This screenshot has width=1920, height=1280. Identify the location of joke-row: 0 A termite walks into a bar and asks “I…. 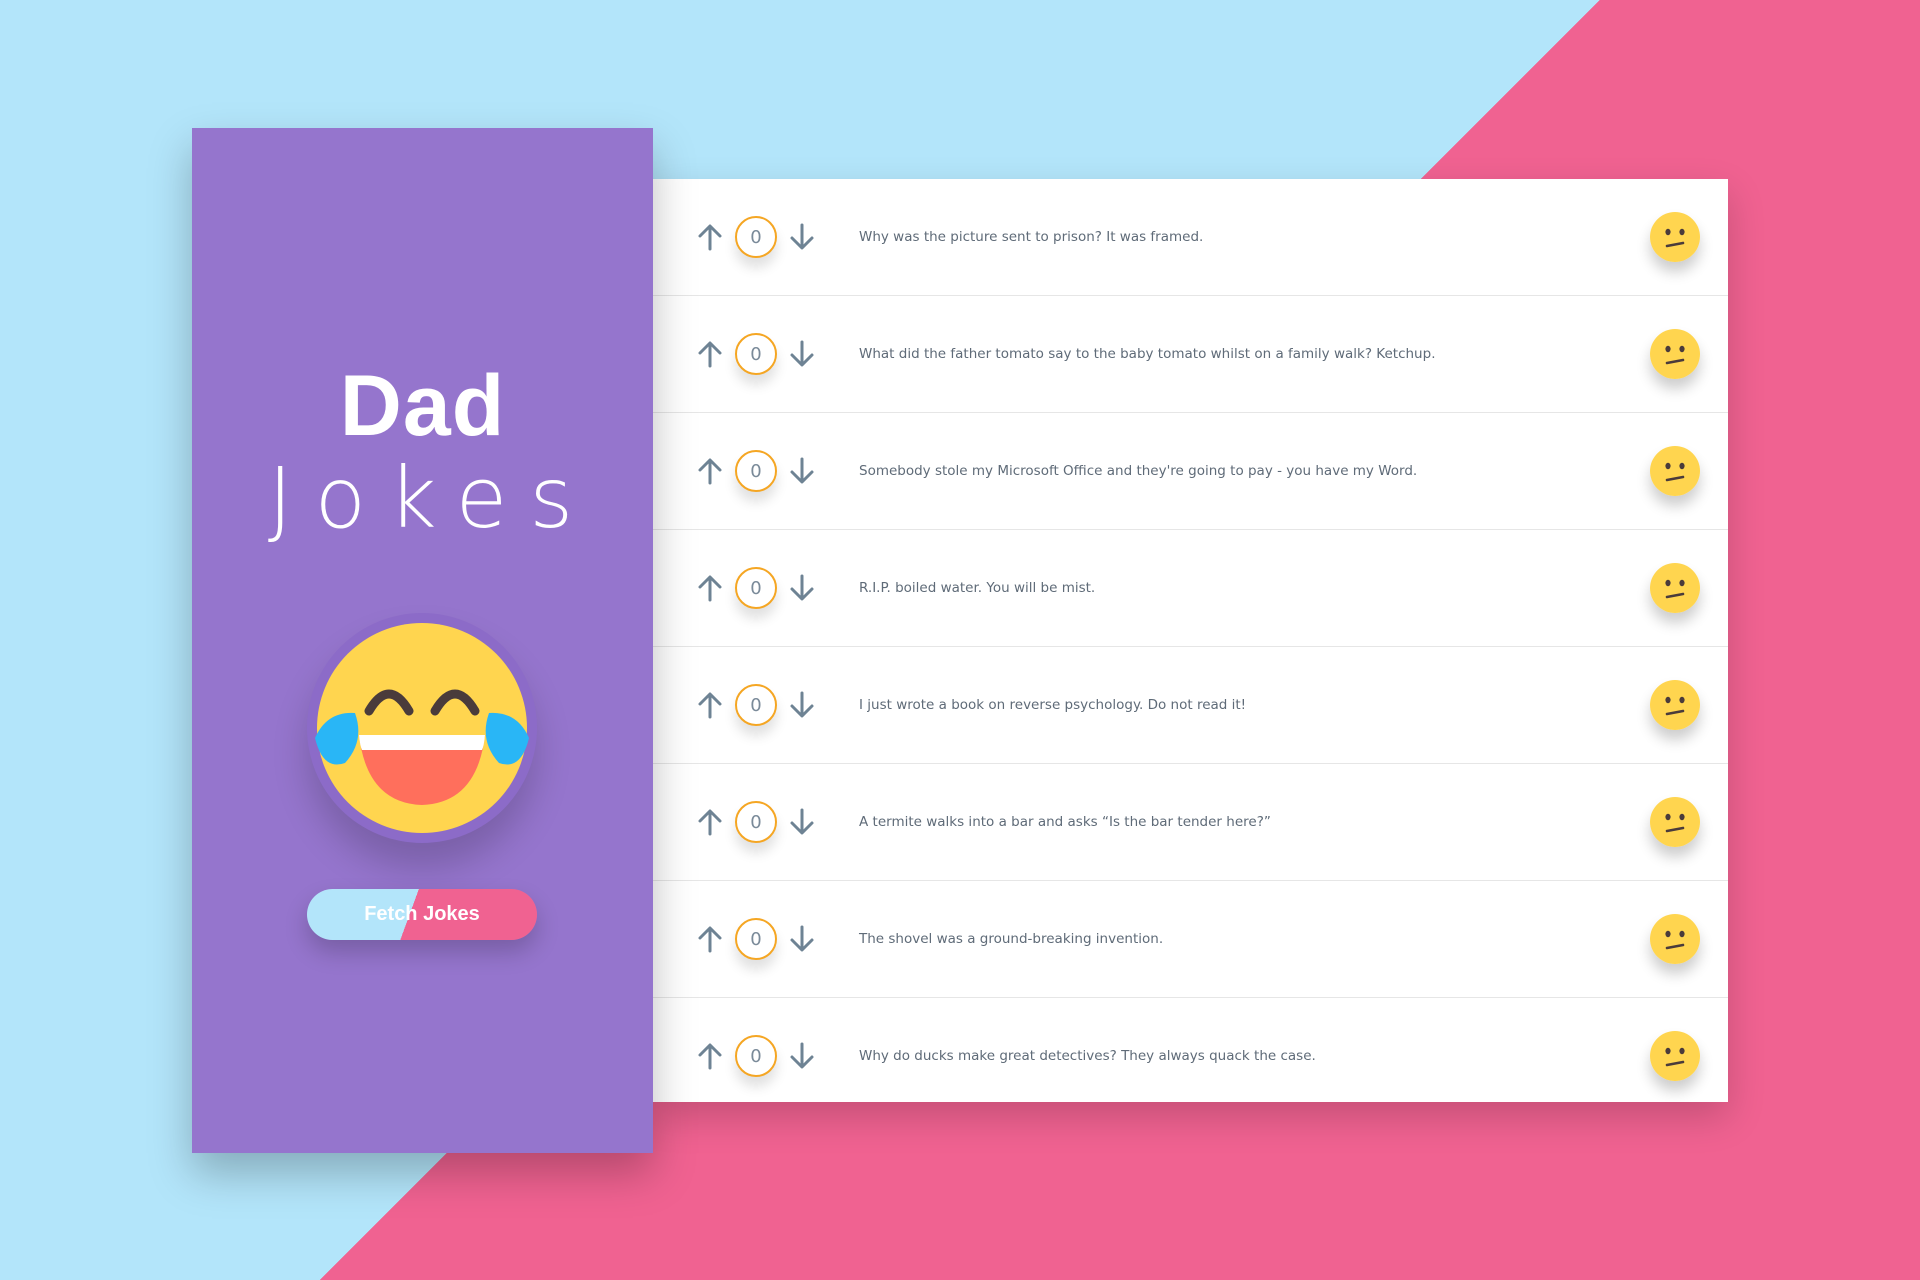
(1190, 822).